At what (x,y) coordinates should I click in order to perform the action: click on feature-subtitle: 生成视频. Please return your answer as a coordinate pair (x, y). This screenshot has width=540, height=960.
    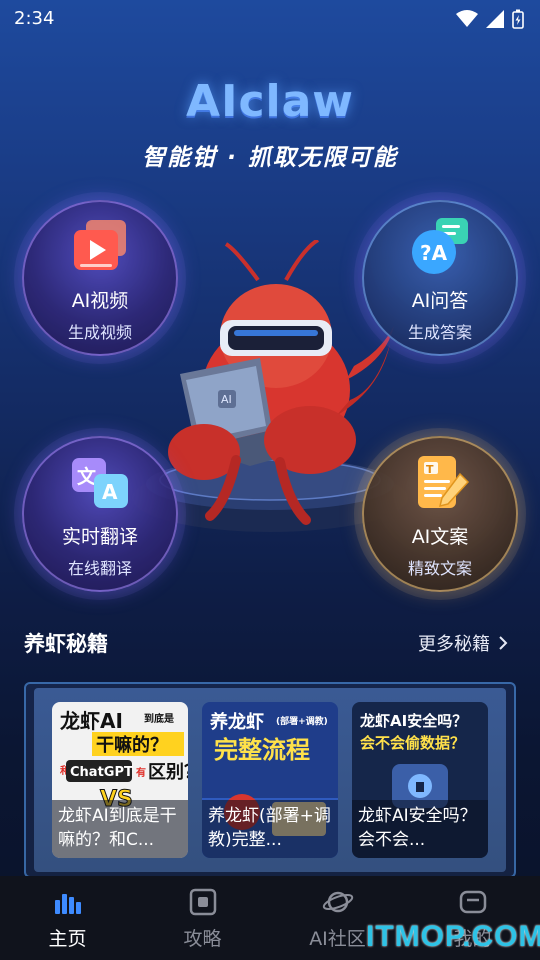
    Looking at the image, I should click on (99, 332).